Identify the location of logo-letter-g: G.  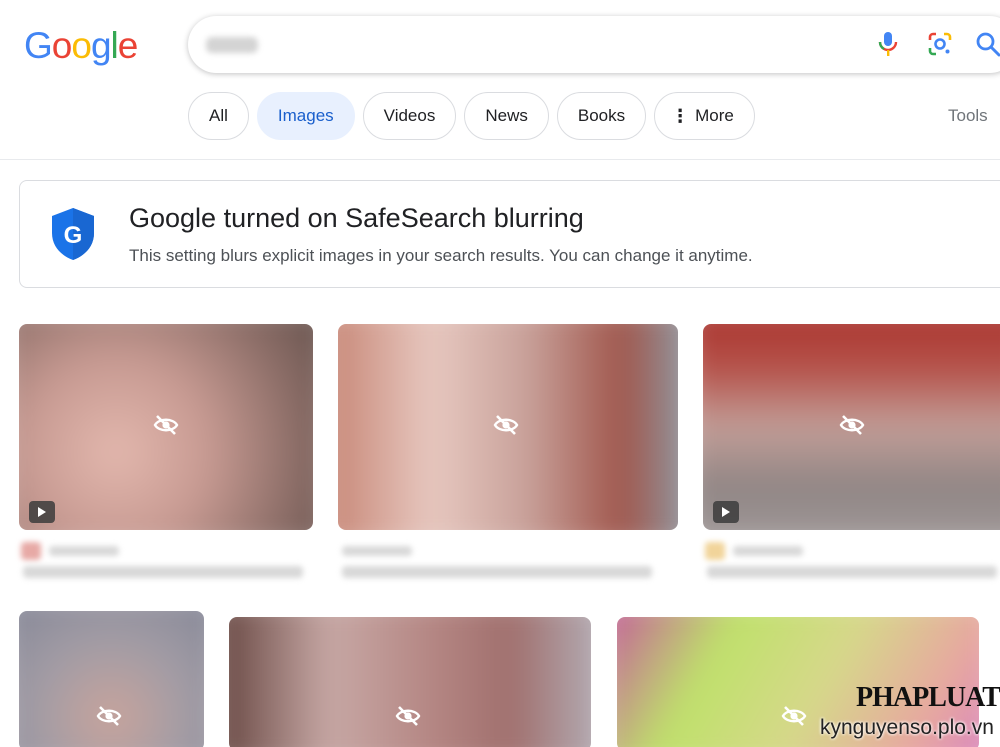
(38, 45).